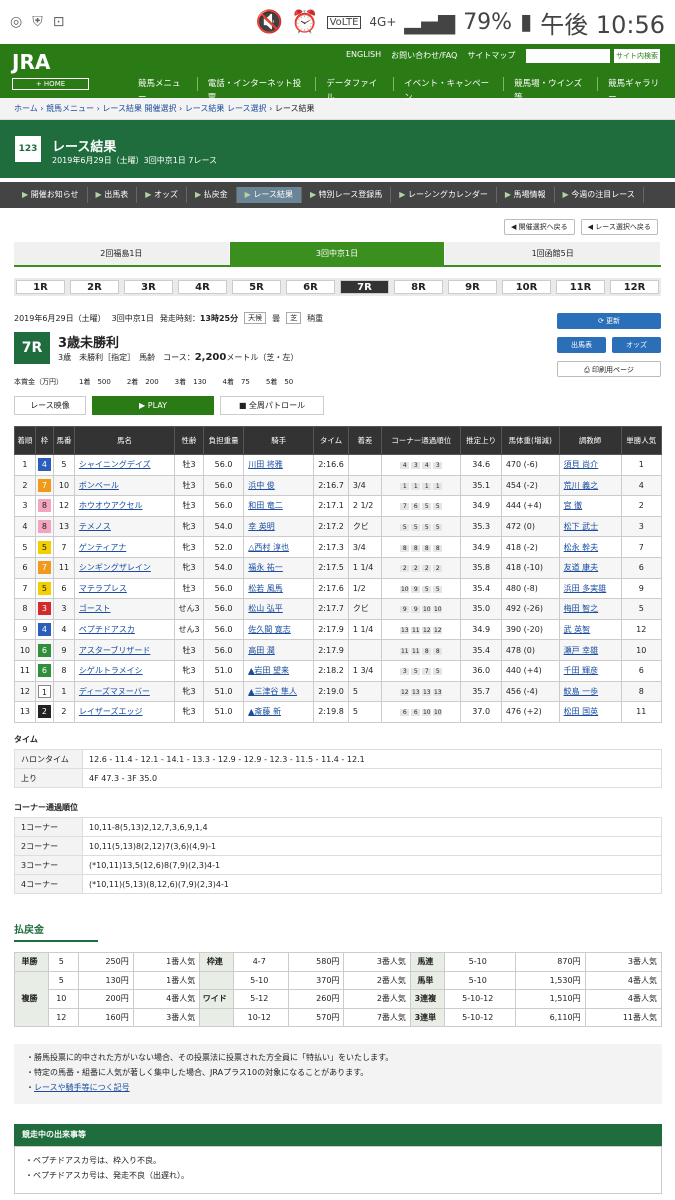 Image resolution: width=675 pixels, height=1200 pixels. I want to click on trainer-link: 松永 幹夫, so click(590, 547).